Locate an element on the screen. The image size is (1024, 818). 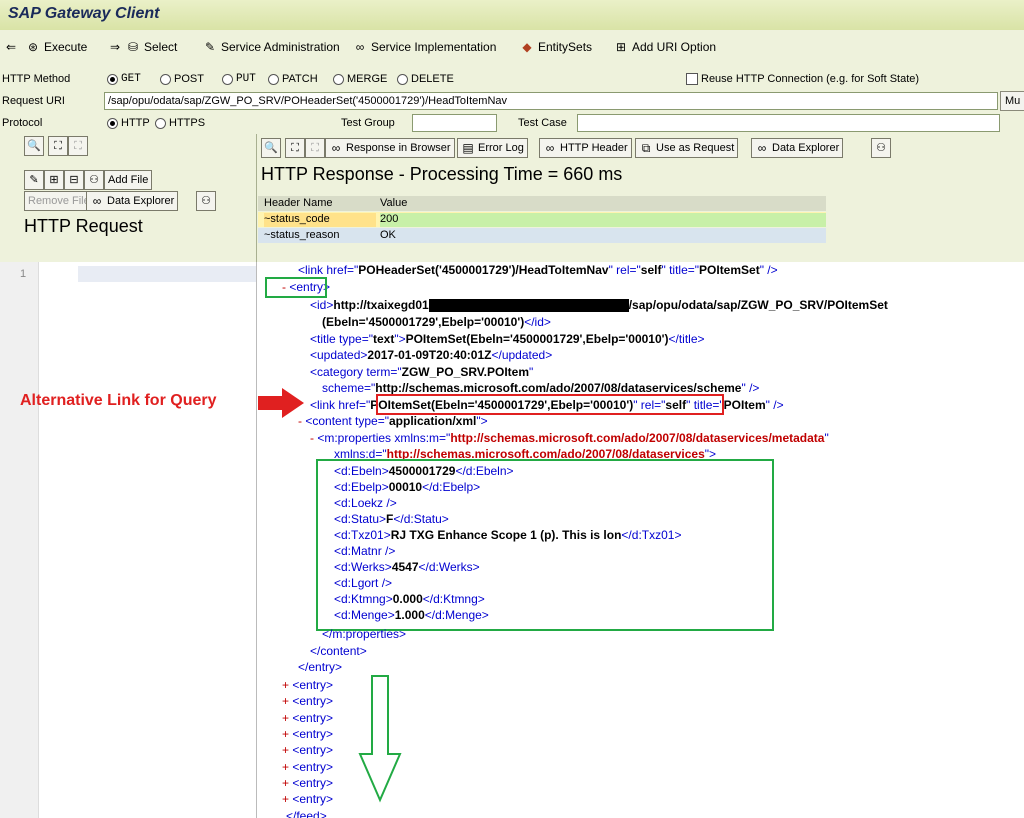
admin-icon: ✎ is located at coordinates (210, 47).